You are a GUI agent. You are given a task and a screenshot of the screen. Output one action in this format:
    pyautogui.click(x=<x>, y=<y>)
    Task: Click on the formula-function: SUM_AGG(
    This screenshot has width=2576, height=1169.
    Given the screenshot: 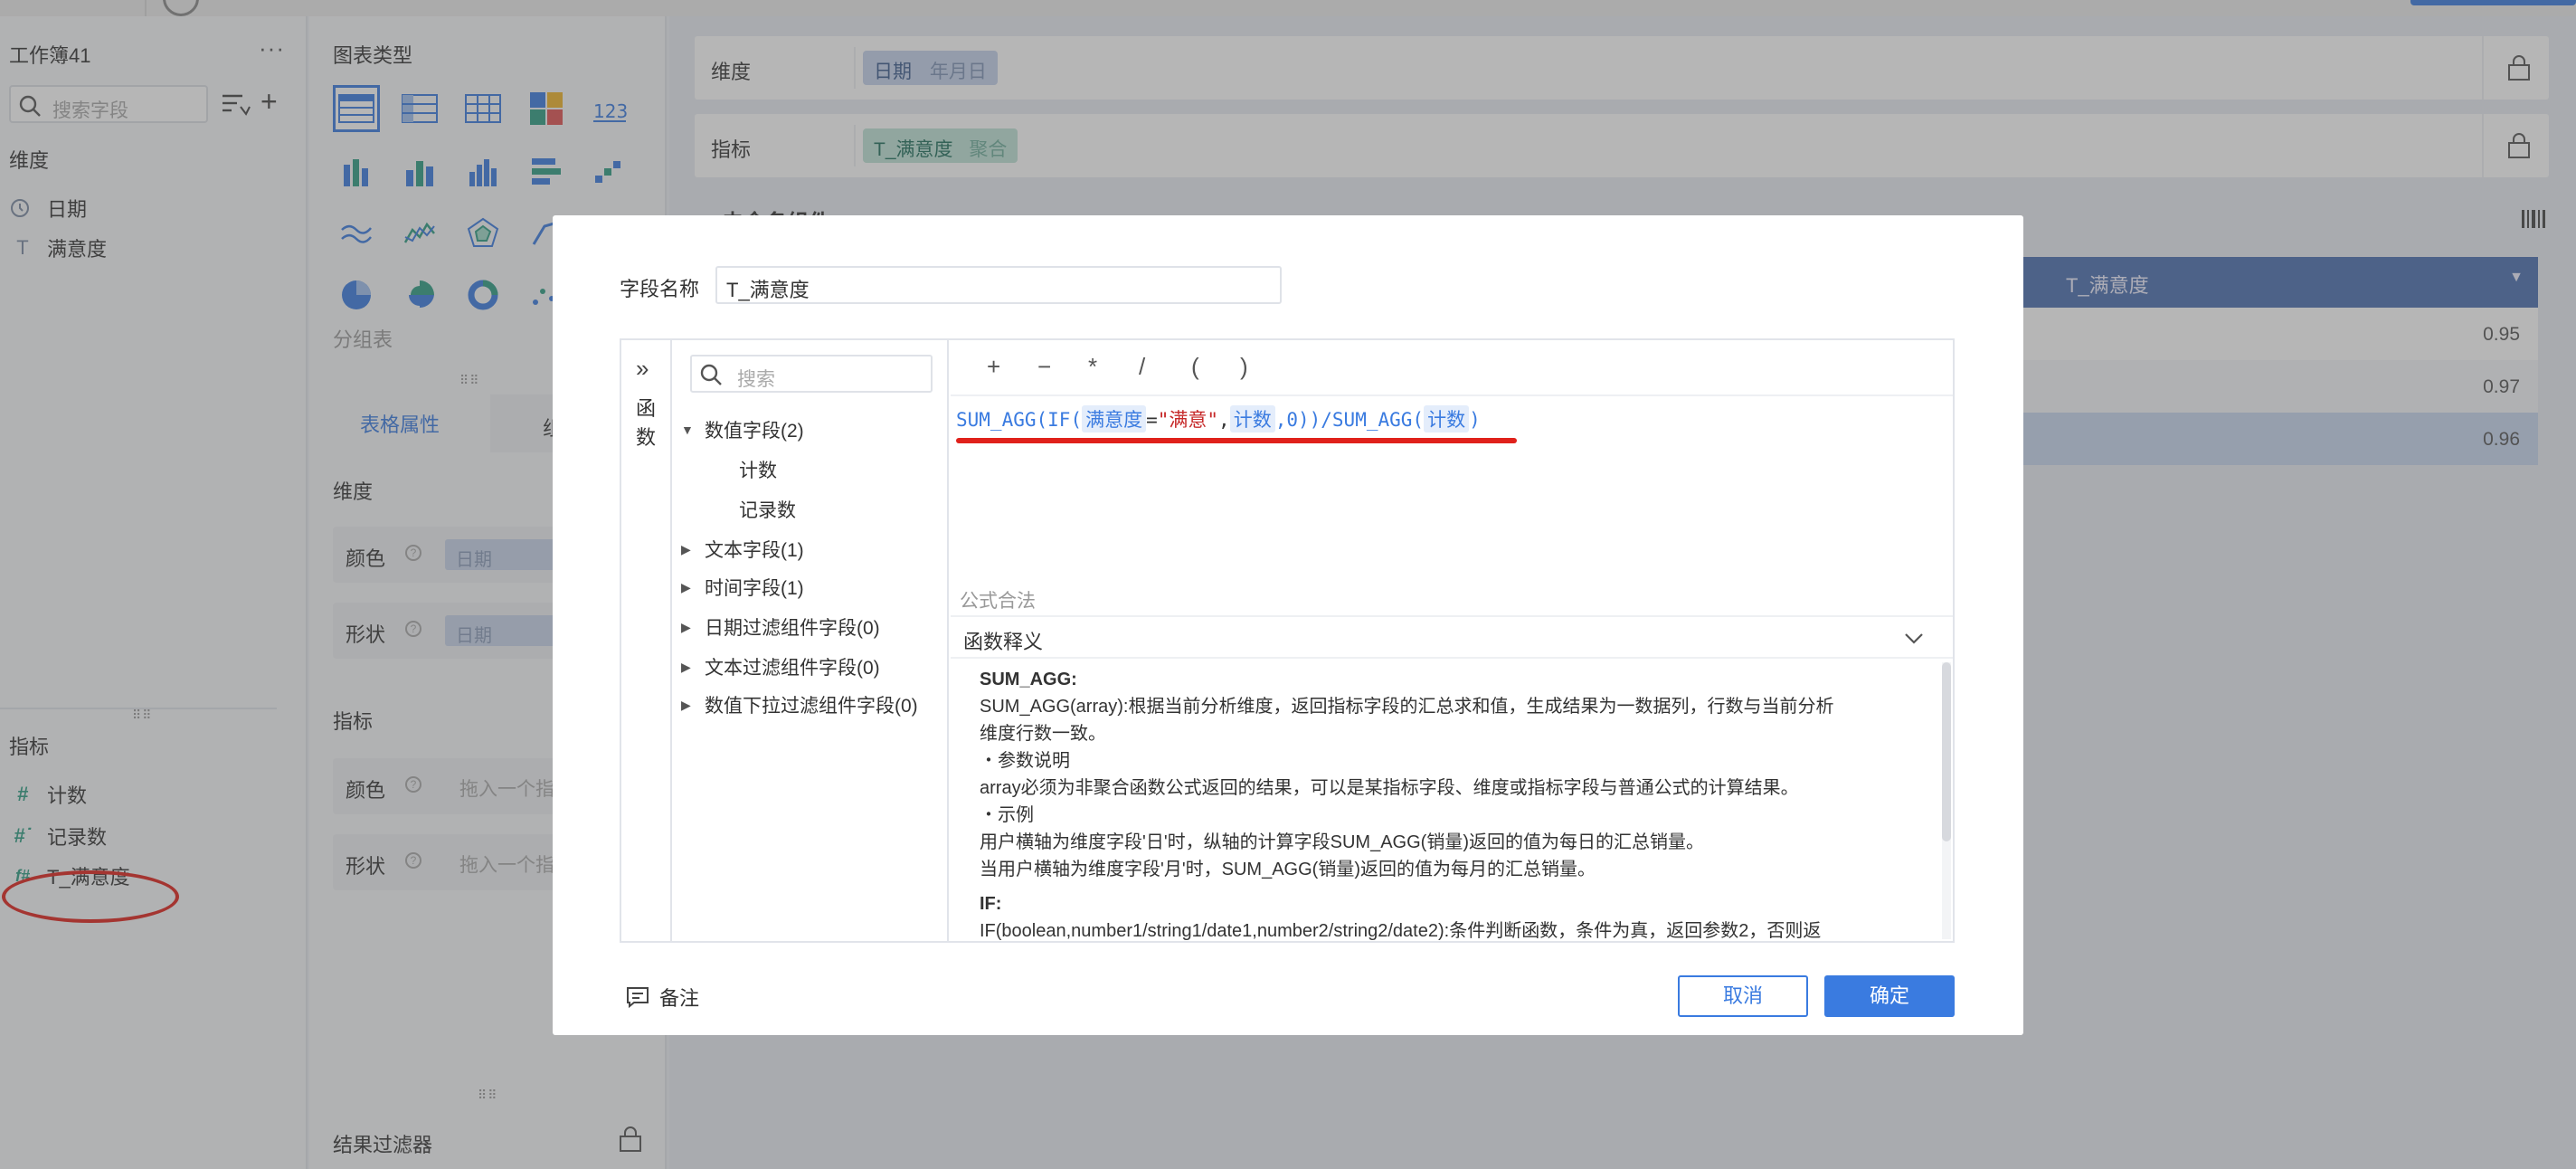 What is the action you would take?
    pyautogui.click(x=1002, y=420)
    